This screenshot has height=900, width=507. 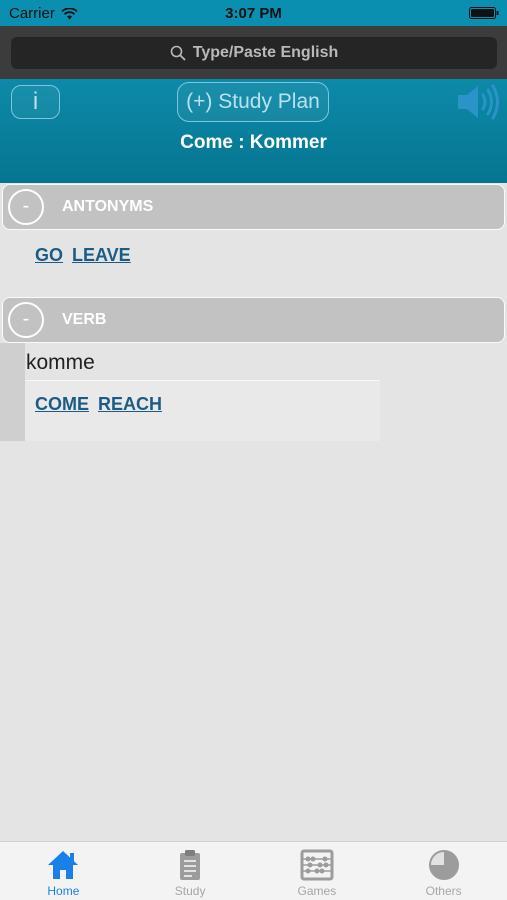 What do you see at coordinates (443, 865) in the screenshot?
I see `pie-chart-icon` at bounding box center [443, 865].